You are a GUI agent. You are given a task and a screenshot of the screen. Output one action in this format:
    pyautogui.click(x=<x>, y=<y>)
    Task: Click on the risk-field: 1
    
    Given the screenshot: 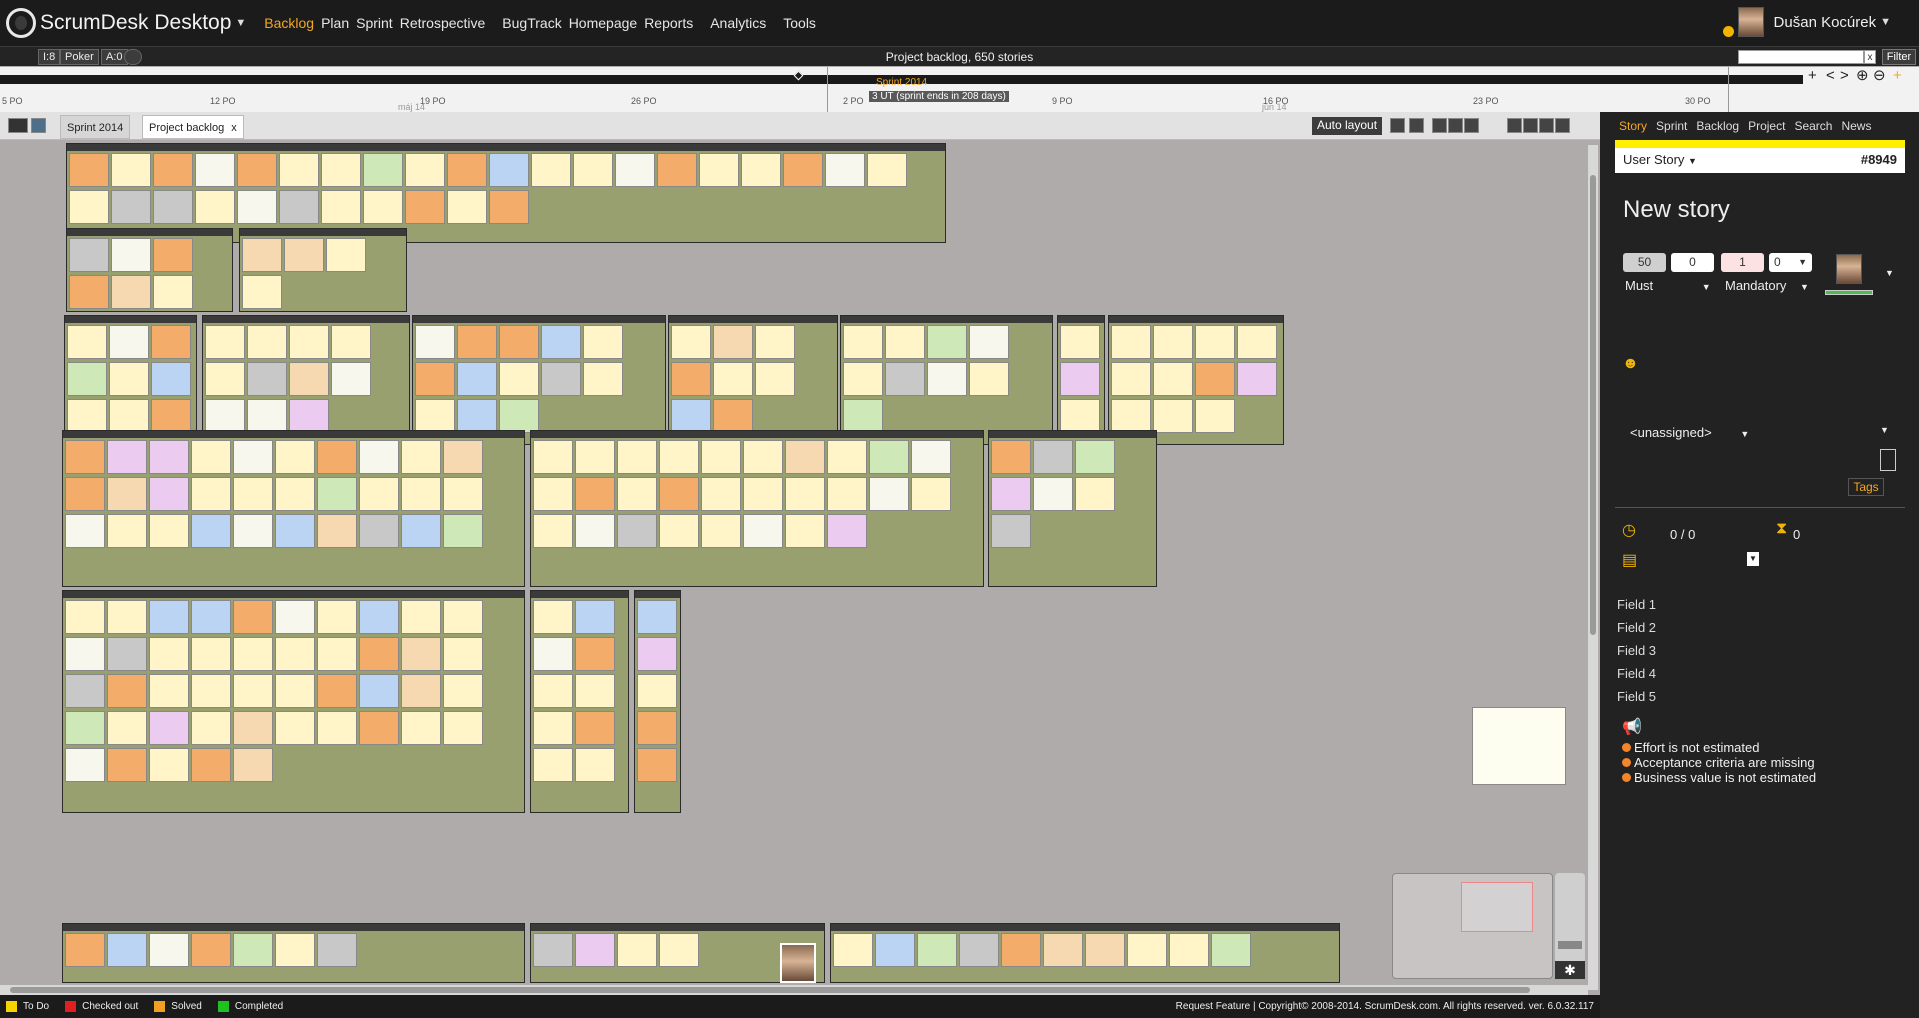 What is the action you would take?
    pyautogui.click(x=1742, y=262)
    